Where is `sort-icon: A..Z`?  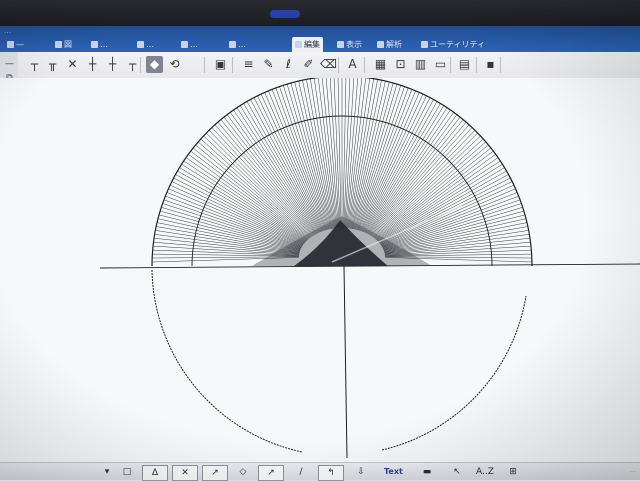 sort-icon: A..Z is located at coordinates (485, 472).